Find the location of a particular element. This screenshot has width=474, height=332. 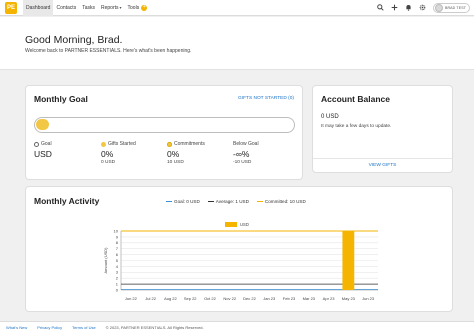

nav-contacts: Contacts is located at coordinates (66, 8).